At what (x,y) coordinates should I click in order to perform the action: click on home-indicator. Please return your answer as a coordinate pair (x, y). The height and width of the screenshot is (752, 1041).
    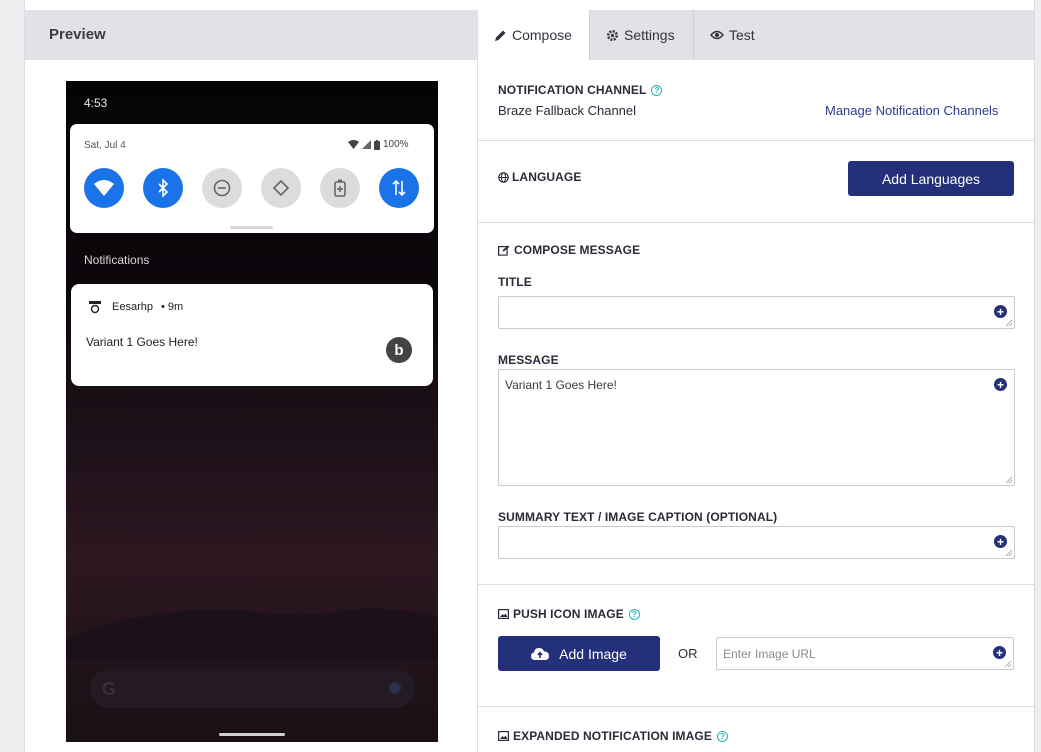
    Looking at the image, I should click on (252, 734).